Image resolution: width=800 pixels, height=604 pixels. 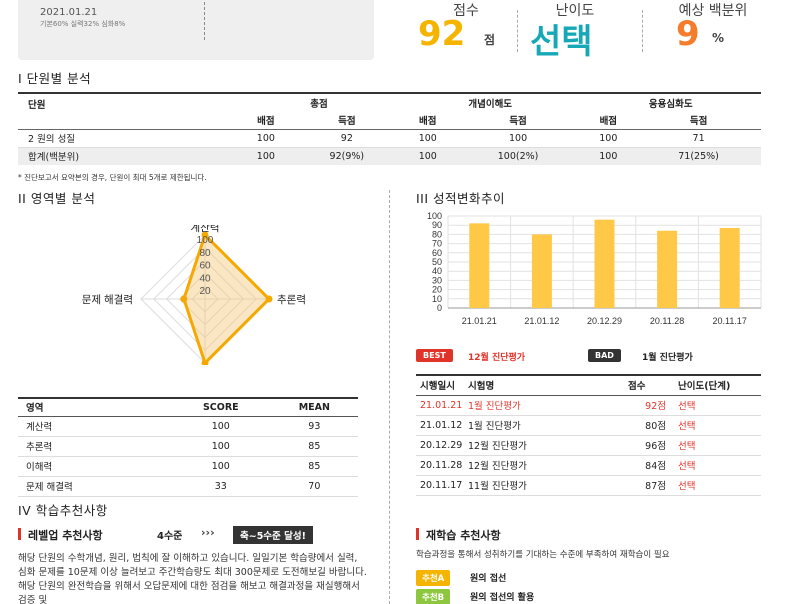 What do you see at coordinates (544, 385) in the screenshot?
I see `col-name: 시험명` at bounding box center [544, 385].